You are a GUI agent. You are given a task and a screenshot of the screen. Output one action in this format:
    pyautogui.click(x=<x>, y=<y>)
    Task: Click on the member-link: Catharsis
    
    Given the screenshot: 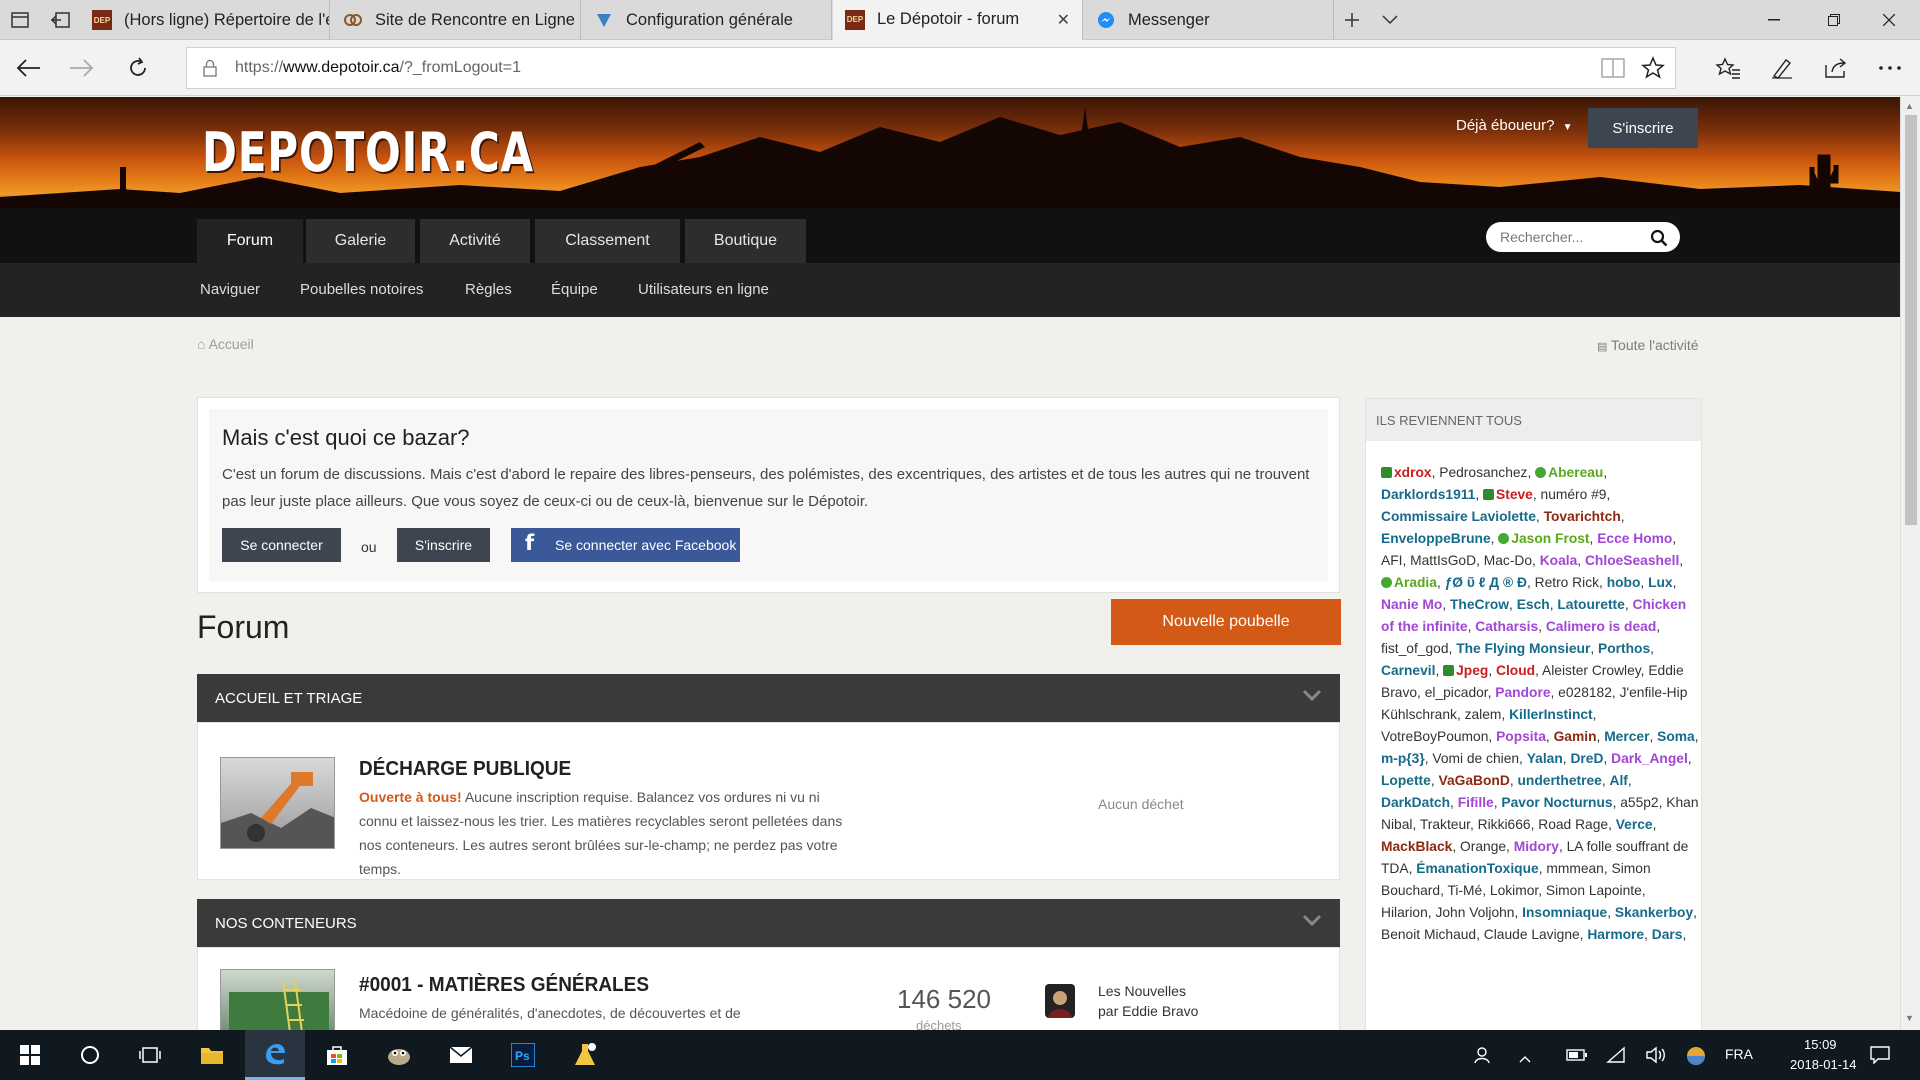 What is the action you would take?
    pyautogui.click(x=1506, y=626)
    